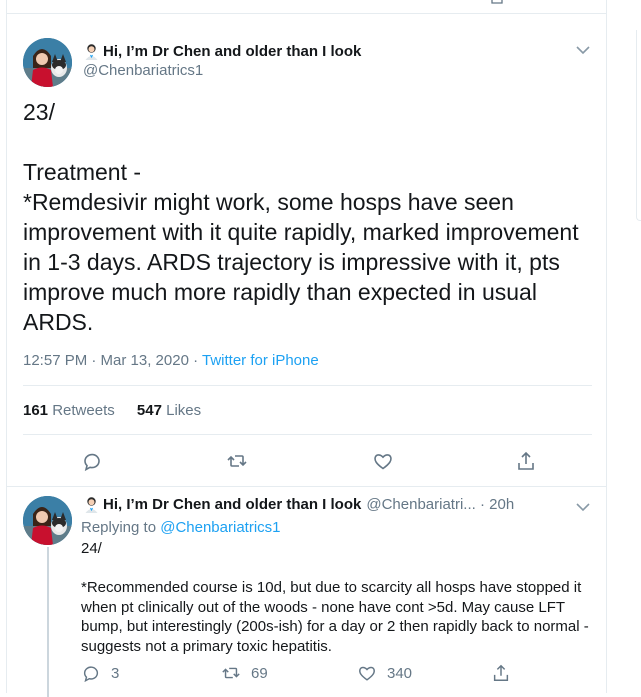  I want to click on share-action, so click(501, 673).